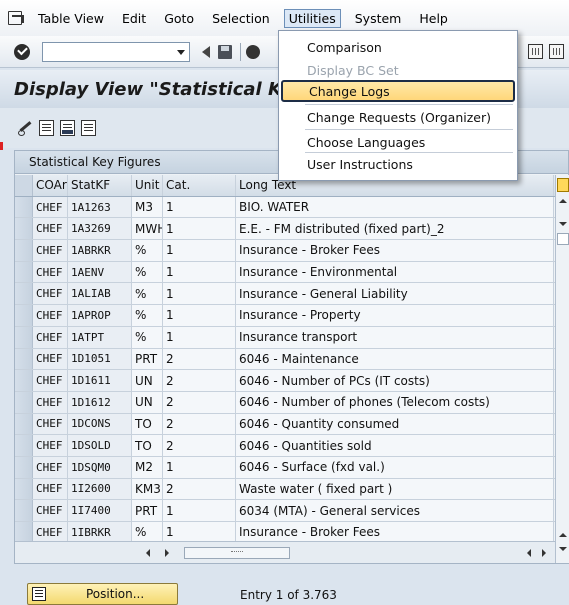 This screenshot has width=569, height=605. Describe the element at coordinates (398, 47) in the screenshot. I see `menu-item-comparison: Comparison` at that location.